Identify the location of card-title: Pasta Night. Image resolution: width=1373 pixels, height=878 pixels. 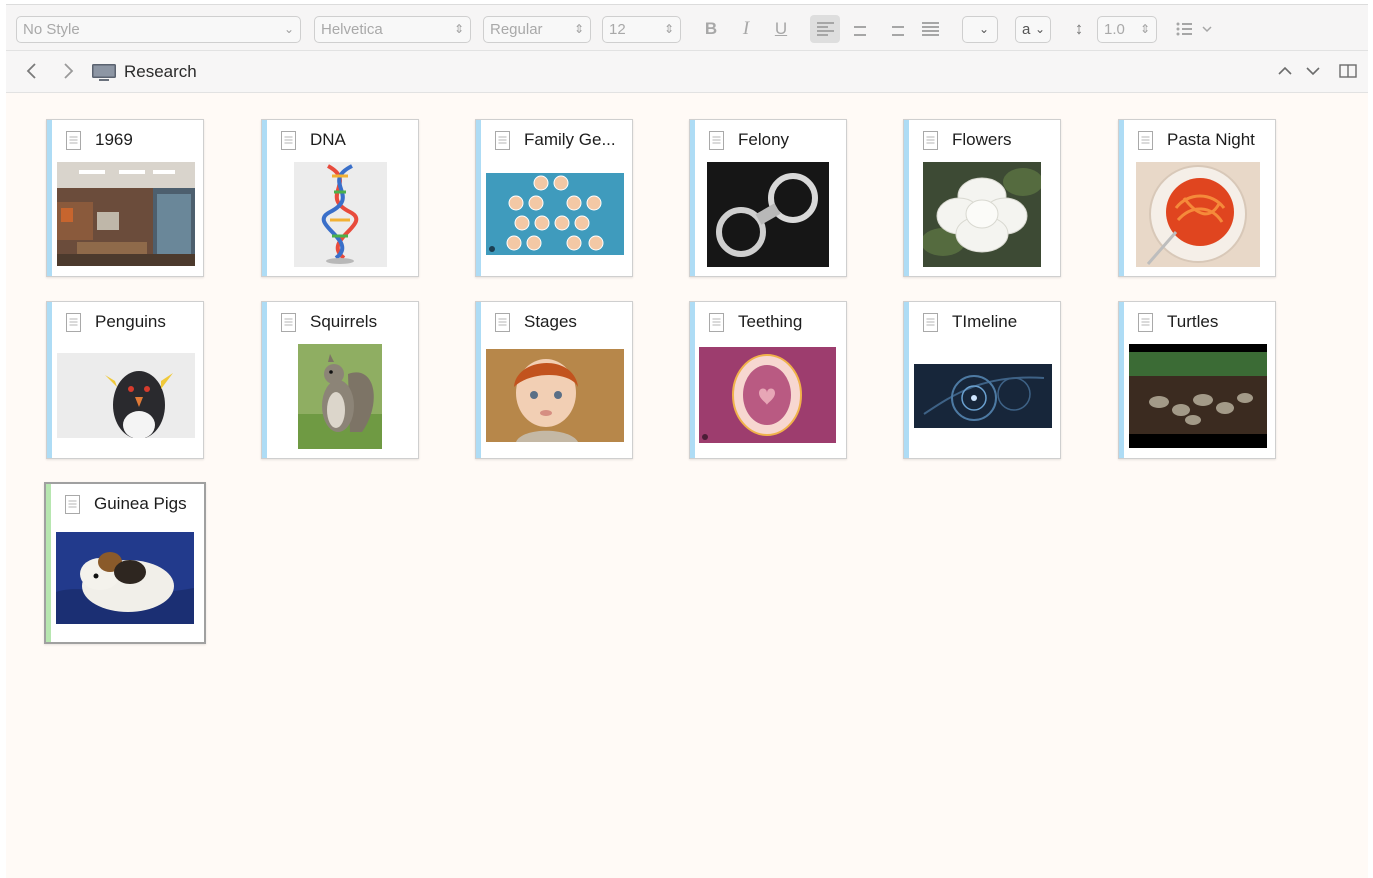
(1211, 139).